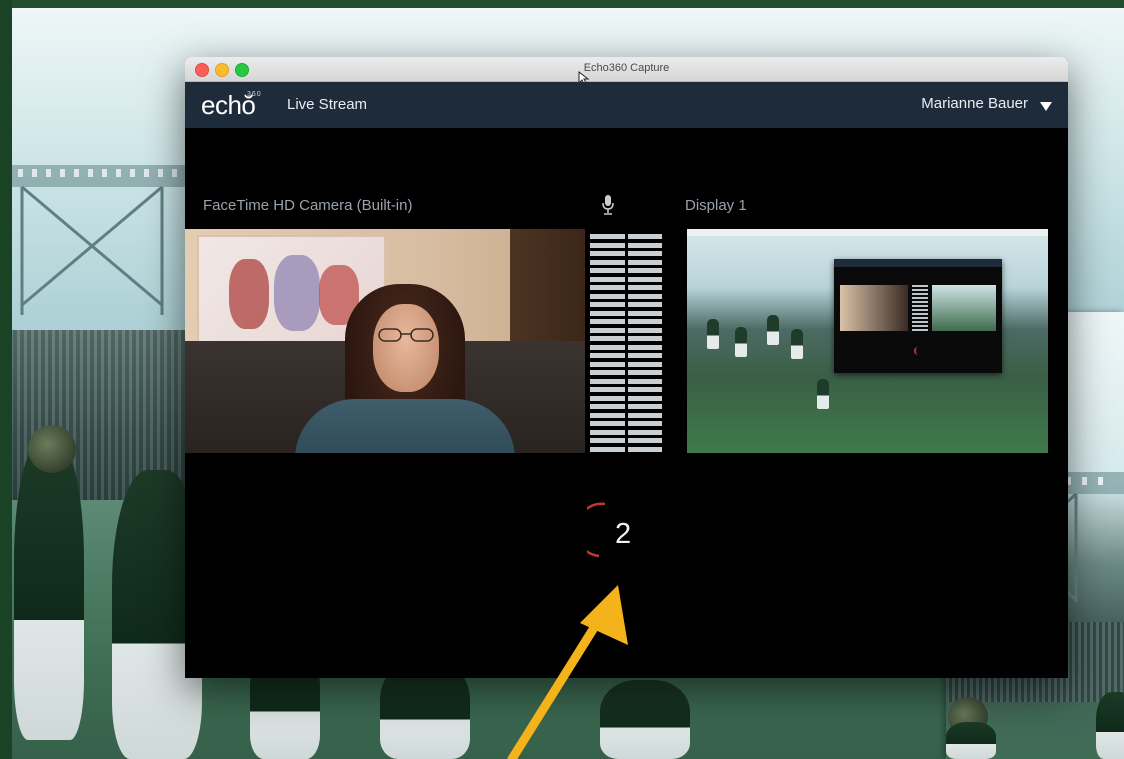 Image resolution: width=1124 pixels, height=759 pixels. I want to click on camera-source-label: FaceTime HD Camera (Built-in), so click(307, 205).